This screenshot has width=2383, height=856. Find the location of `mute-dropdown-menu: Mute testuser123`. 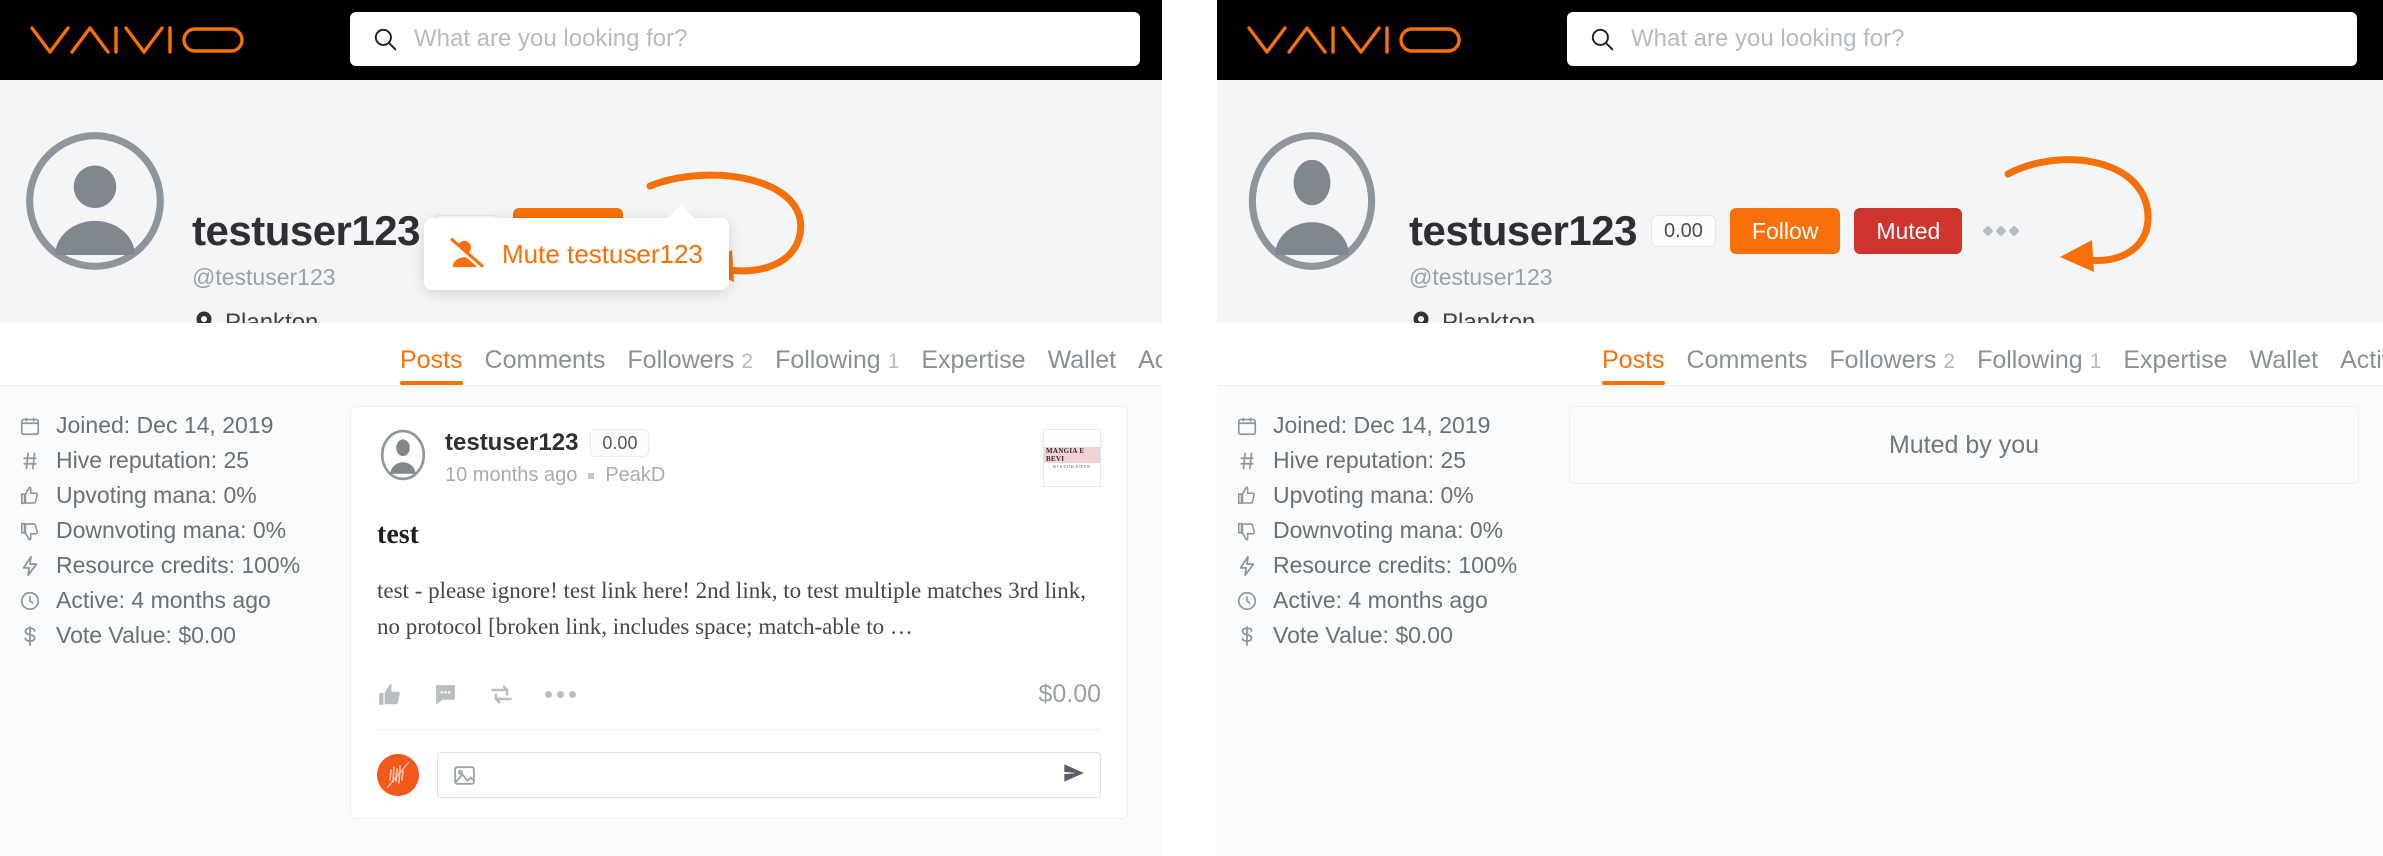

mute-dropdown-menu: Mute testuser123 is located at coordinates (576, 254).